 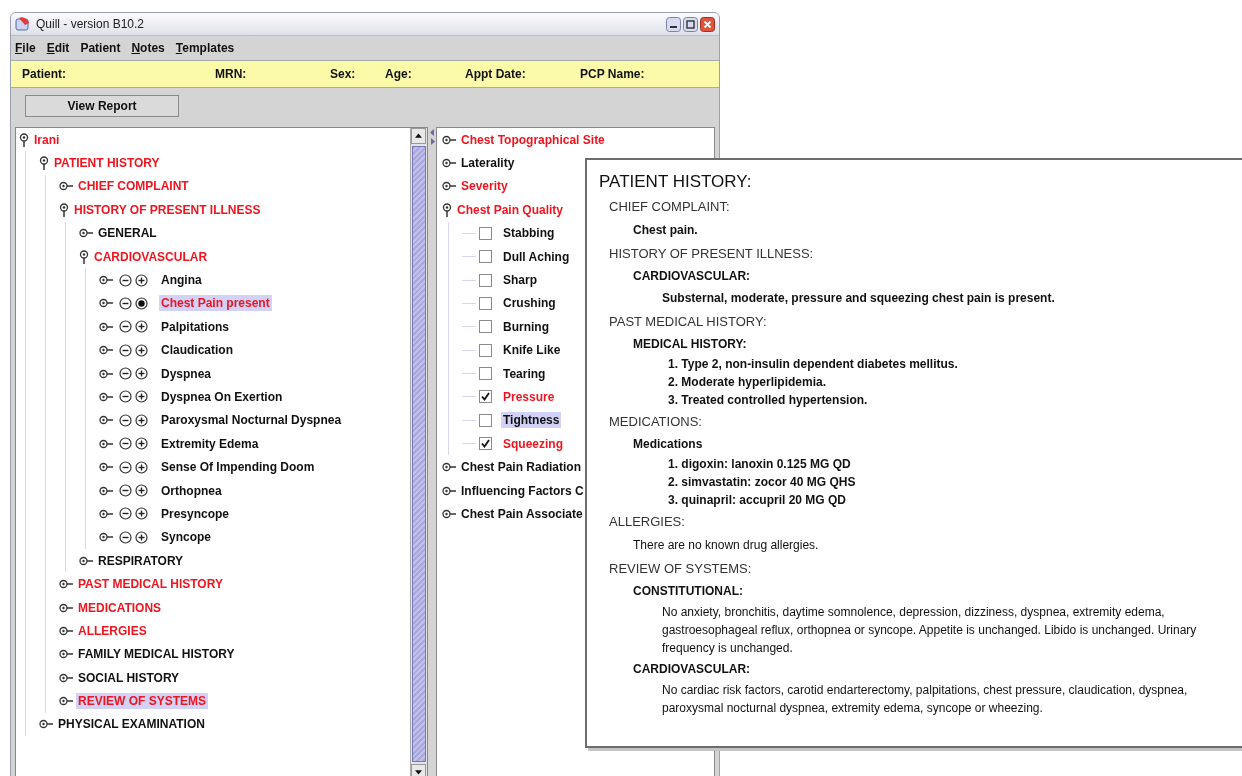 I want to click on finding-label: Sense Of Impending Doom, so click(x=238, y=467).